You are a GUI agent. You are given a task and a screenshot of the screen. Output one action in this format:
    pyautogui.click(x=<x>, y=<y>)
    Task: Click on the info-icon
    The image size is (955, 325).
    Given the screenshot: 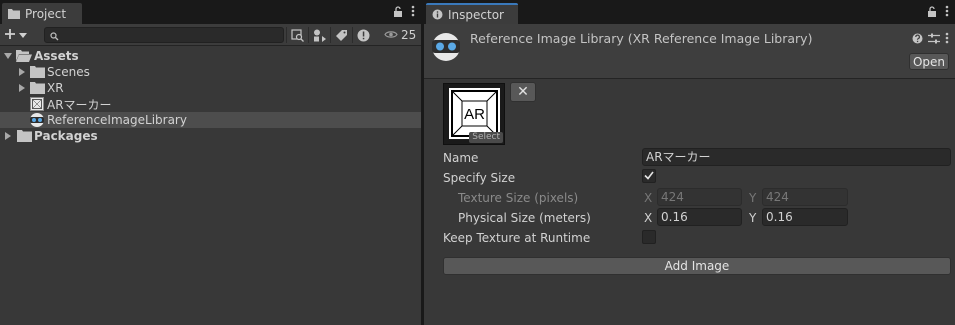 What is the action you would take?
    pyautogui.click(x=437, y=14)
    